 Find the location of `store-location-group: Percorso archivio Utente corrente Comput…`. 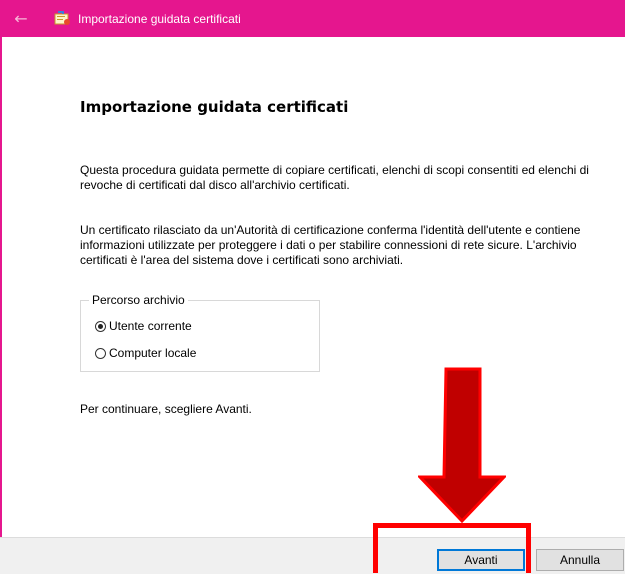

store-location-group: Percorso archivio Utente corrente Comput… is located at coordinates (200, 332).